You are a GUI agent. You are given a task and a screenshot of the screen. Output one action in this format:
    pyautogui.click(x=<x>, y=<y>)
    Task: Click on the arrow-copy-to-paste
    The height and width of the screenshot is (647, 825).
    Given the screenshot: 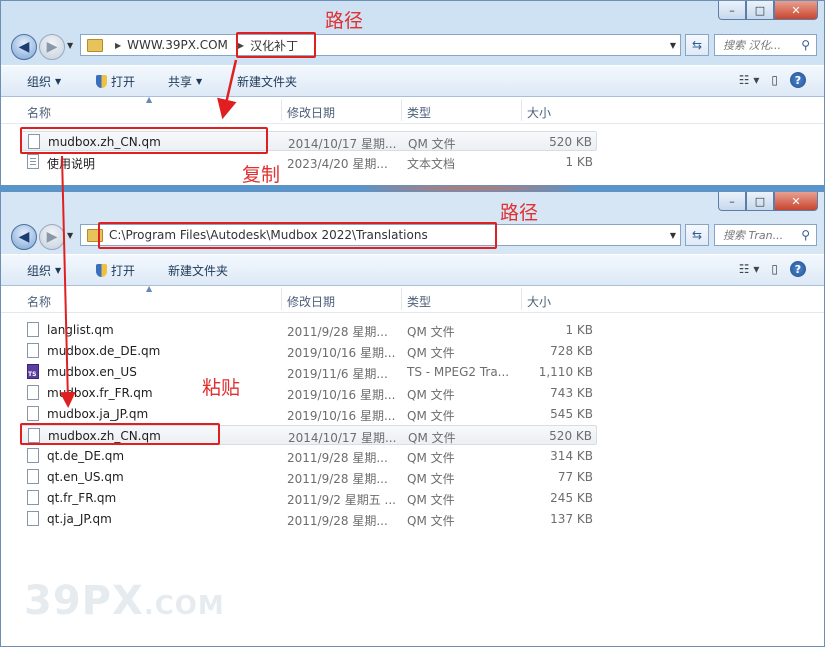 What is the action you would take?
    pyautogui.click(x=67, y=281)
    